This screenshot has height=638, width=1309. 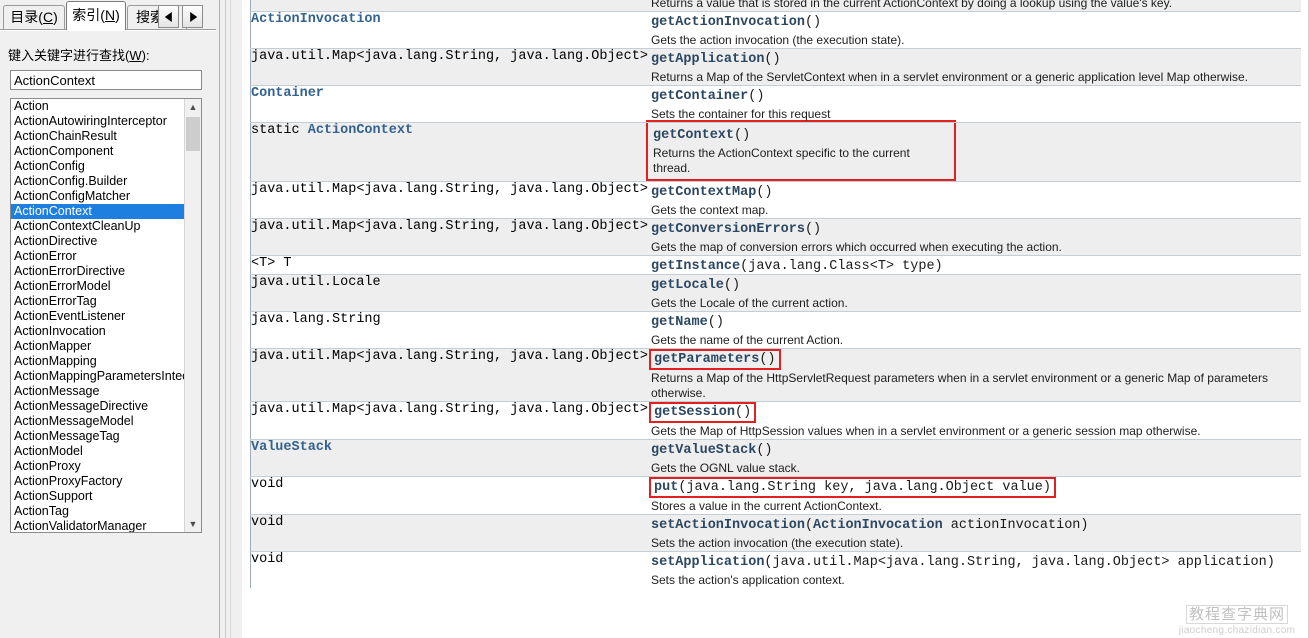 What do you see at coordinates (694, 412) in the screenshot?
I see `method-name-link: getSession` at bounding box center [694, 412].